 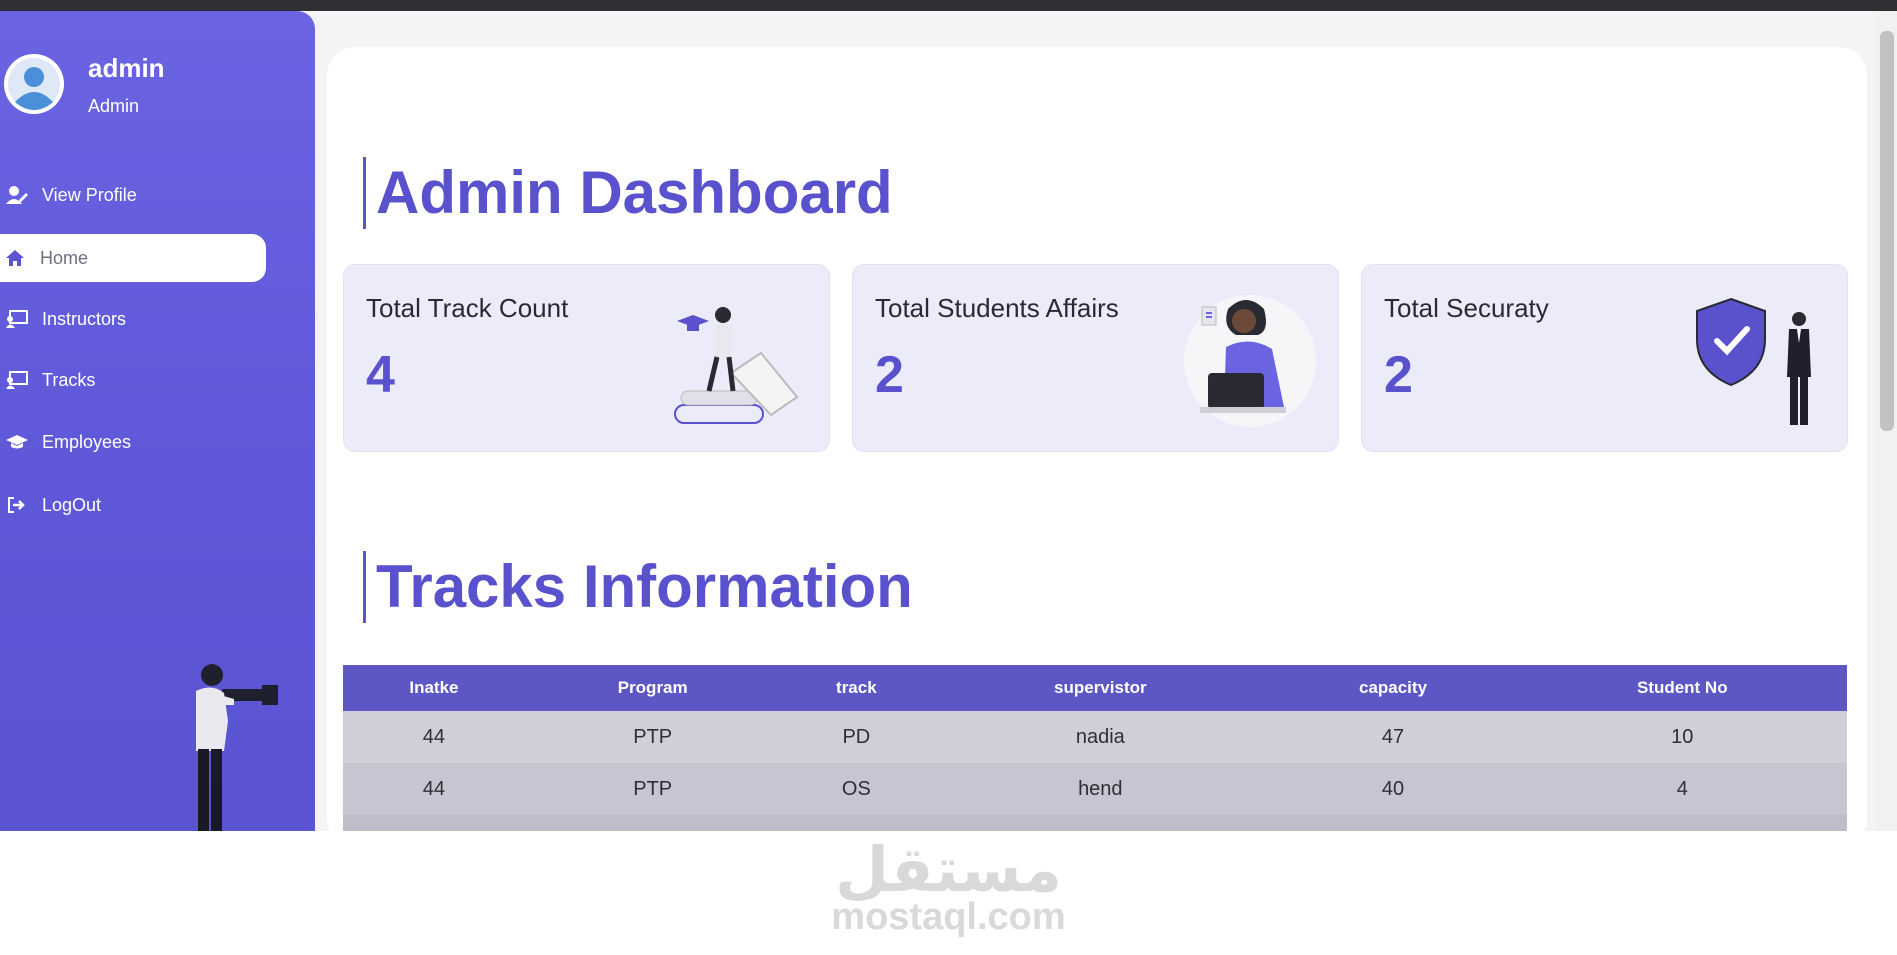 What do you see at coordinates (89, 194) in the screenshot?
I see `nav-label: View Profile` at bounding box center [89, 194].